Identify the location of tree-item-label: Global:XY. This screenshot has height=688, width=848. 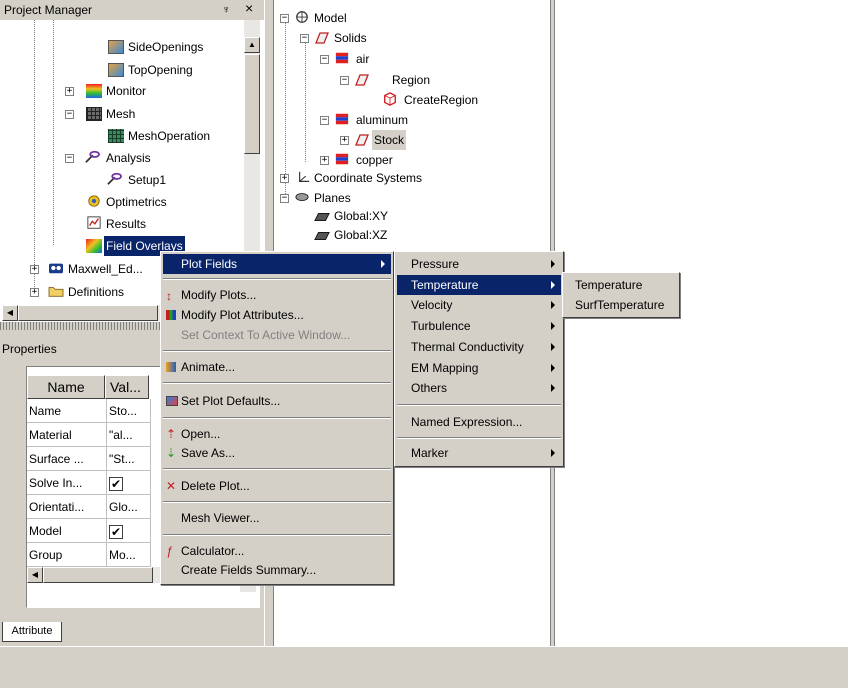
(361, 216).